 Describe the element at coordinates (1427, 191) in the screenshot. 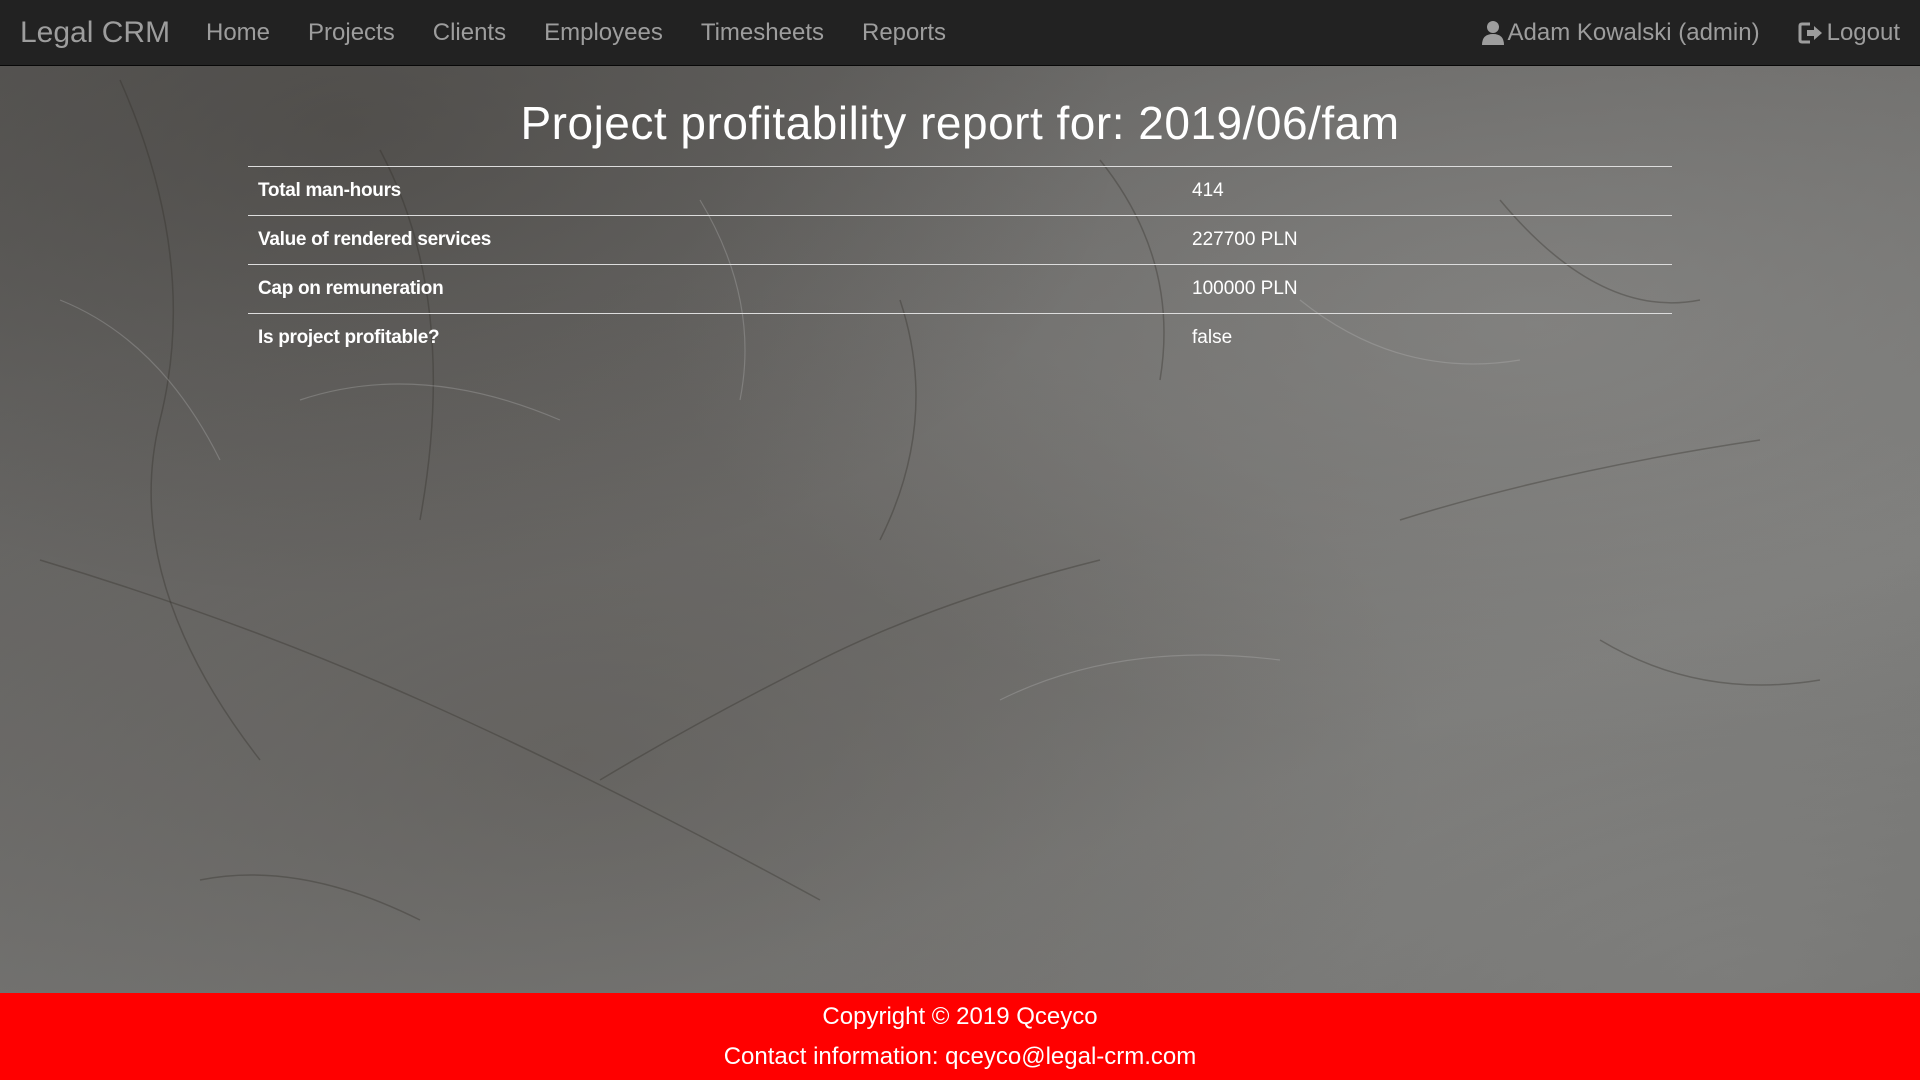

I see `row-value: 414` at that location.